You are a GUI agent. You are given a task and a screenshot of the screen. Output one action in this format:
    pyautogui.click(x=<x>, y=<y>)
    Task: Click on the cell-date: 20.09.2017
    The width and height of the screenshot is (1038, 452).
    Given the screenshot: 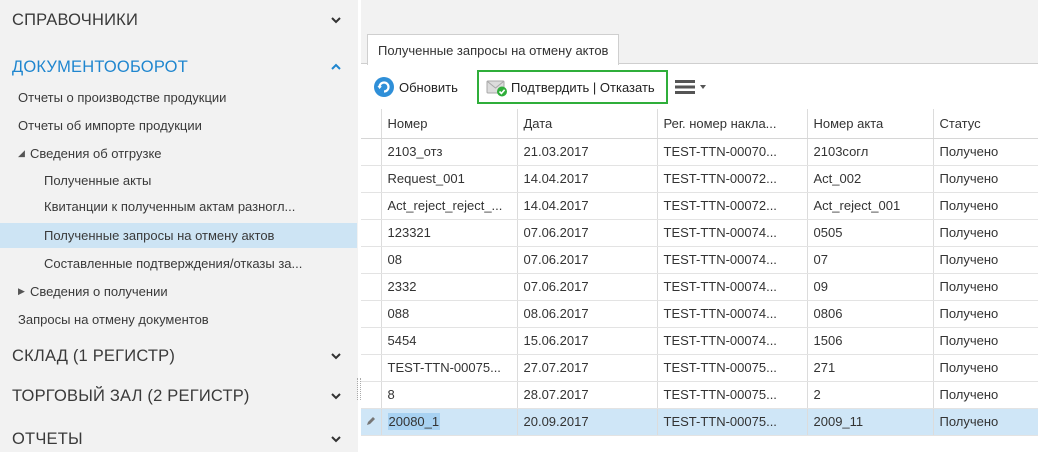 What is the action you would take?
    pyautogui.click(x=587, y=422)
    